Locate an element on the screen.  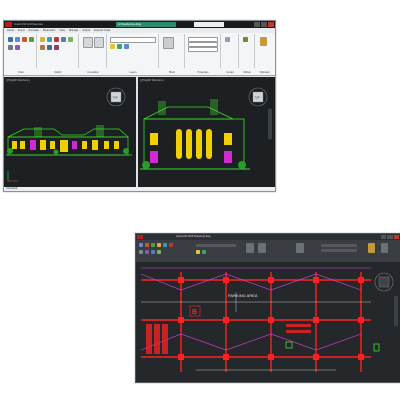
layer-freeze-icon is located at coordinates (126, 46).